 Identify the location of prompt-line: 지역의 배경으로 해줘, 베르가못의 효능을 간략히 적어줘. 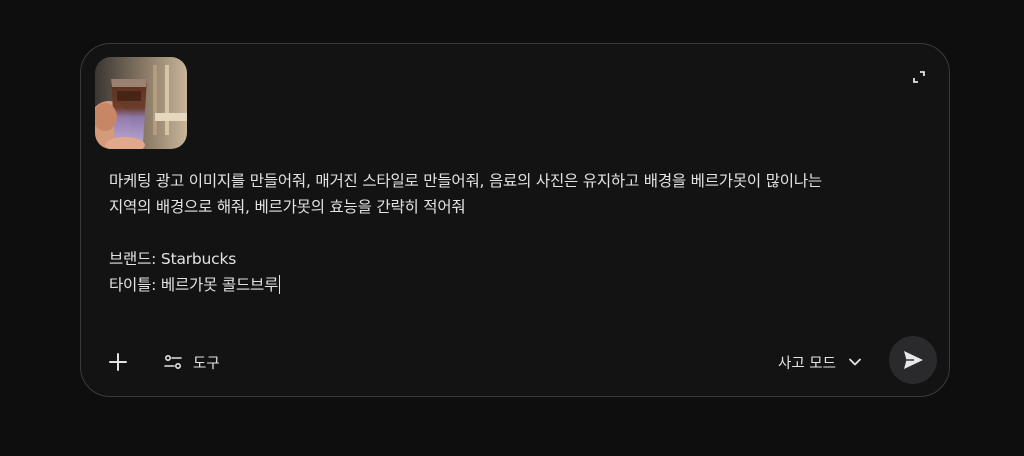
(287, 207).